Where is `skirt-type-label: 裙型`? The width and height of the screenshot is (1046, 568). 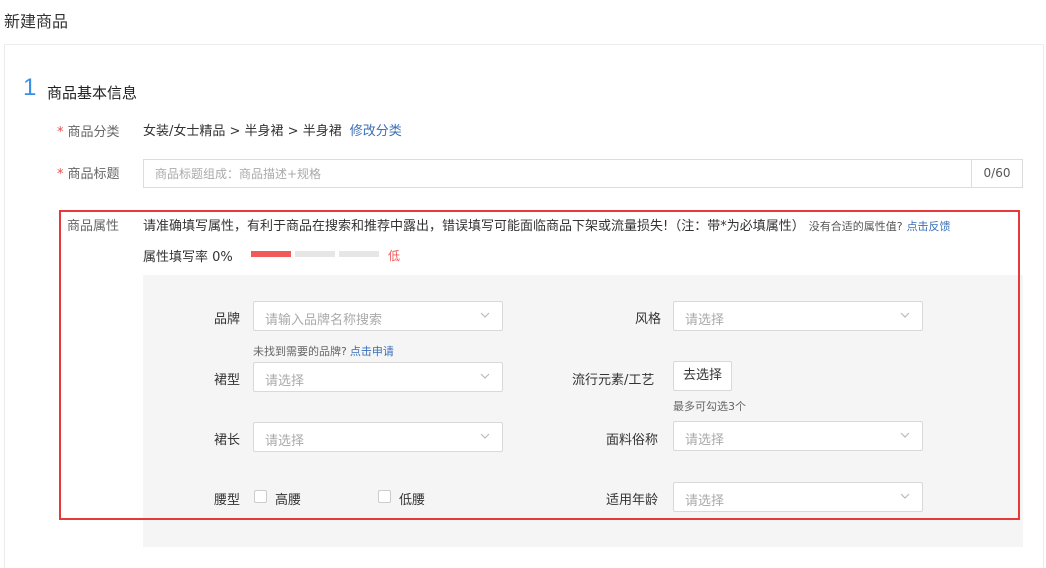
skirt-type-label: 裙型 is located at coordinates (227, 380).